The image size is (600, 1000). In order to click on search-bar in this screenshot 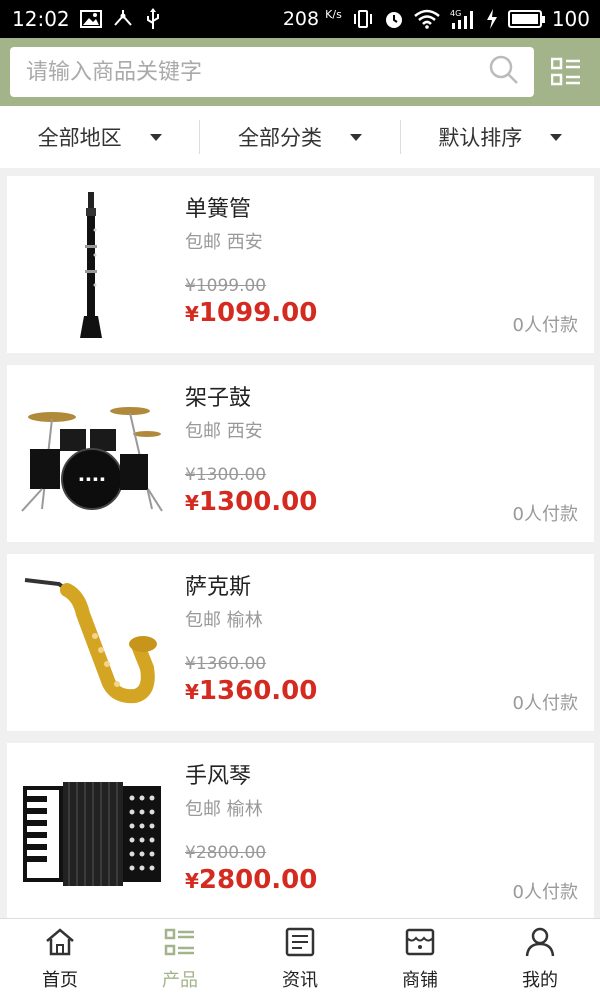, I will do `click(272, 72)`.